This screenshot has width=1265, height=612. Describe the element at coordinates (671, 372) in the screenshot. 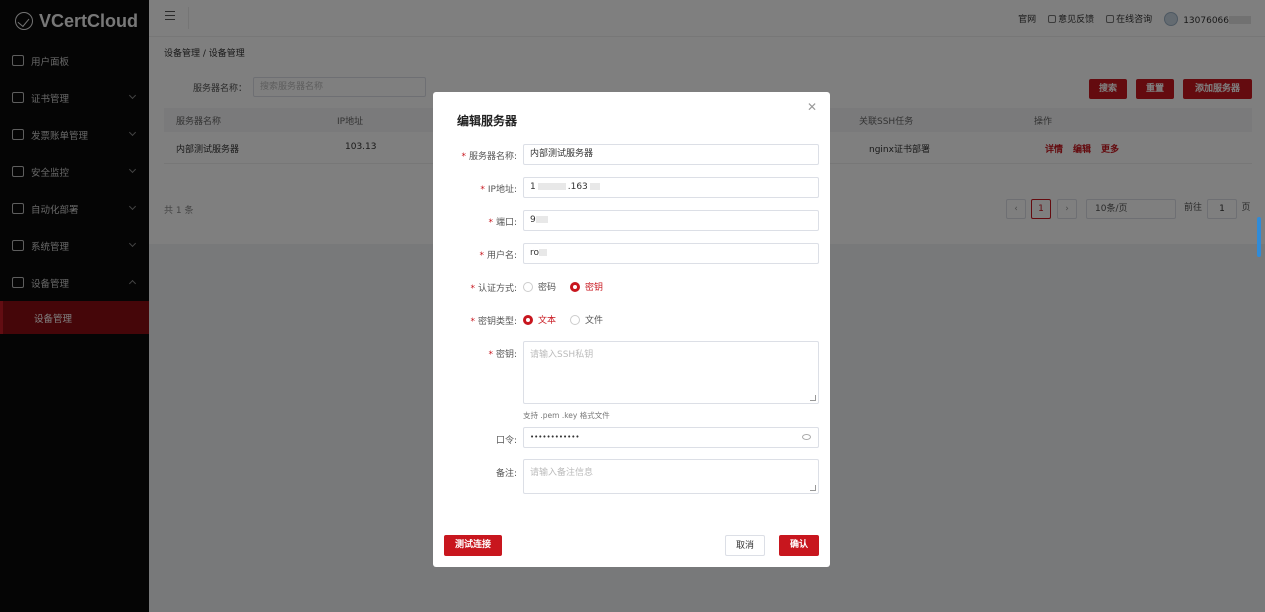

I see `ssh-key-textarea: 请输入SSH私钥` at that location.